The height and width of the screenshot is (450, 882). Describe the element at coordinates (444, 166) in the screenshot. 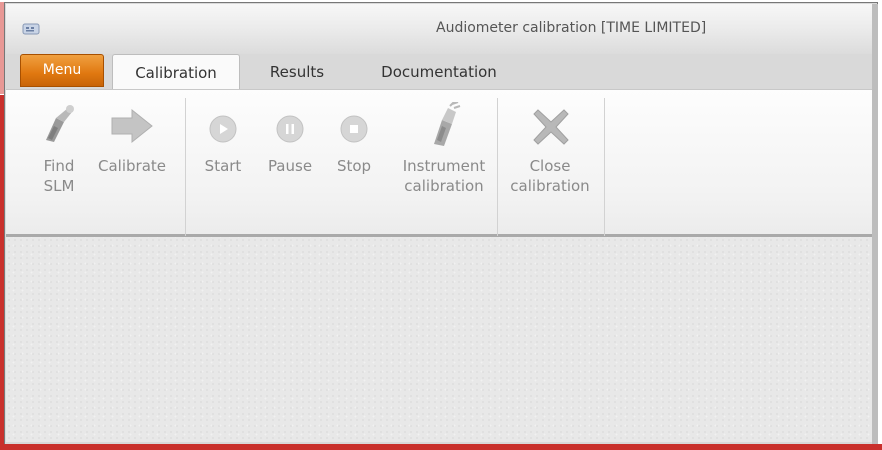

I see `button-label-line1: Instrument` at that location.